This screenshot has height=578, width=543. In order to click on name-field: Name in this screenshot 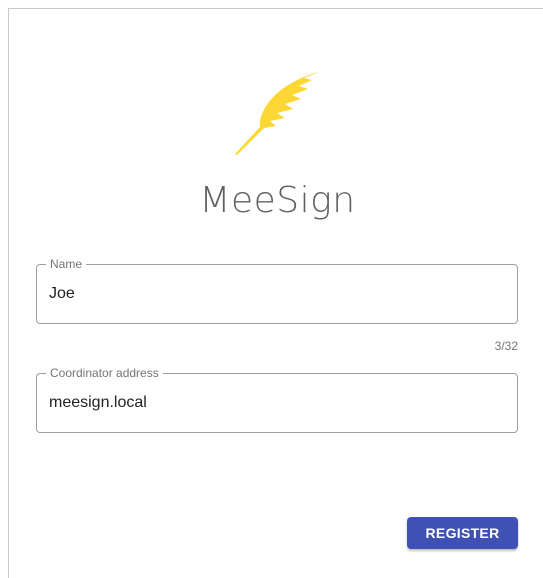, I will do `click(277, 290)`.